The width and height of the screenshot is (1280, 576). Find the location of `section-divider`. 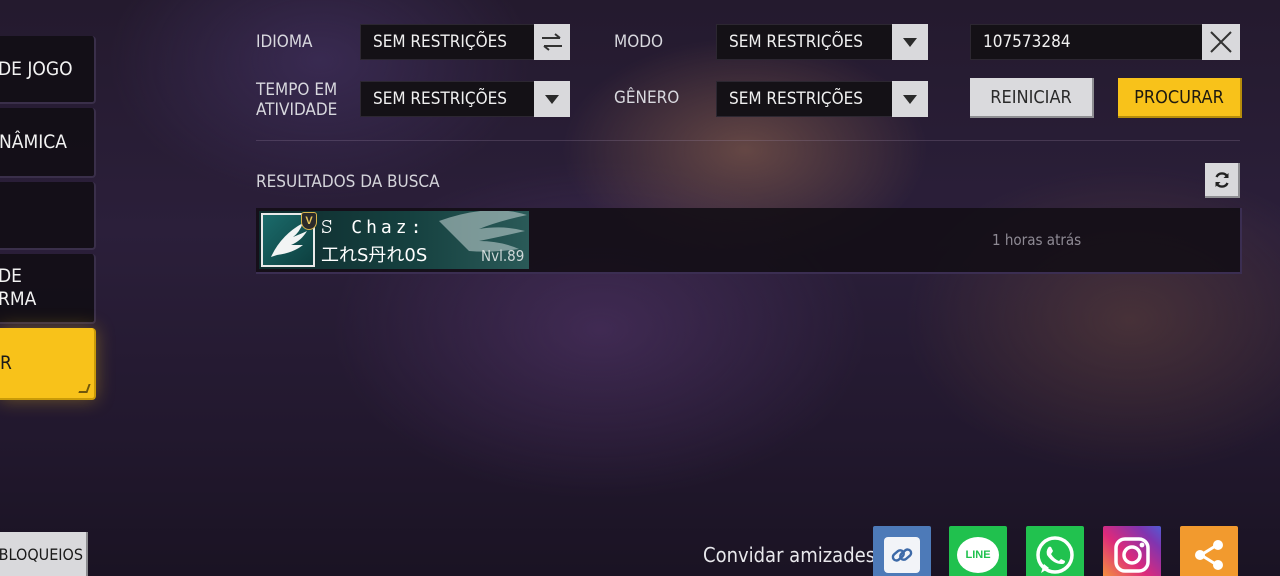

section-divider is located at coordinates (748, 140).